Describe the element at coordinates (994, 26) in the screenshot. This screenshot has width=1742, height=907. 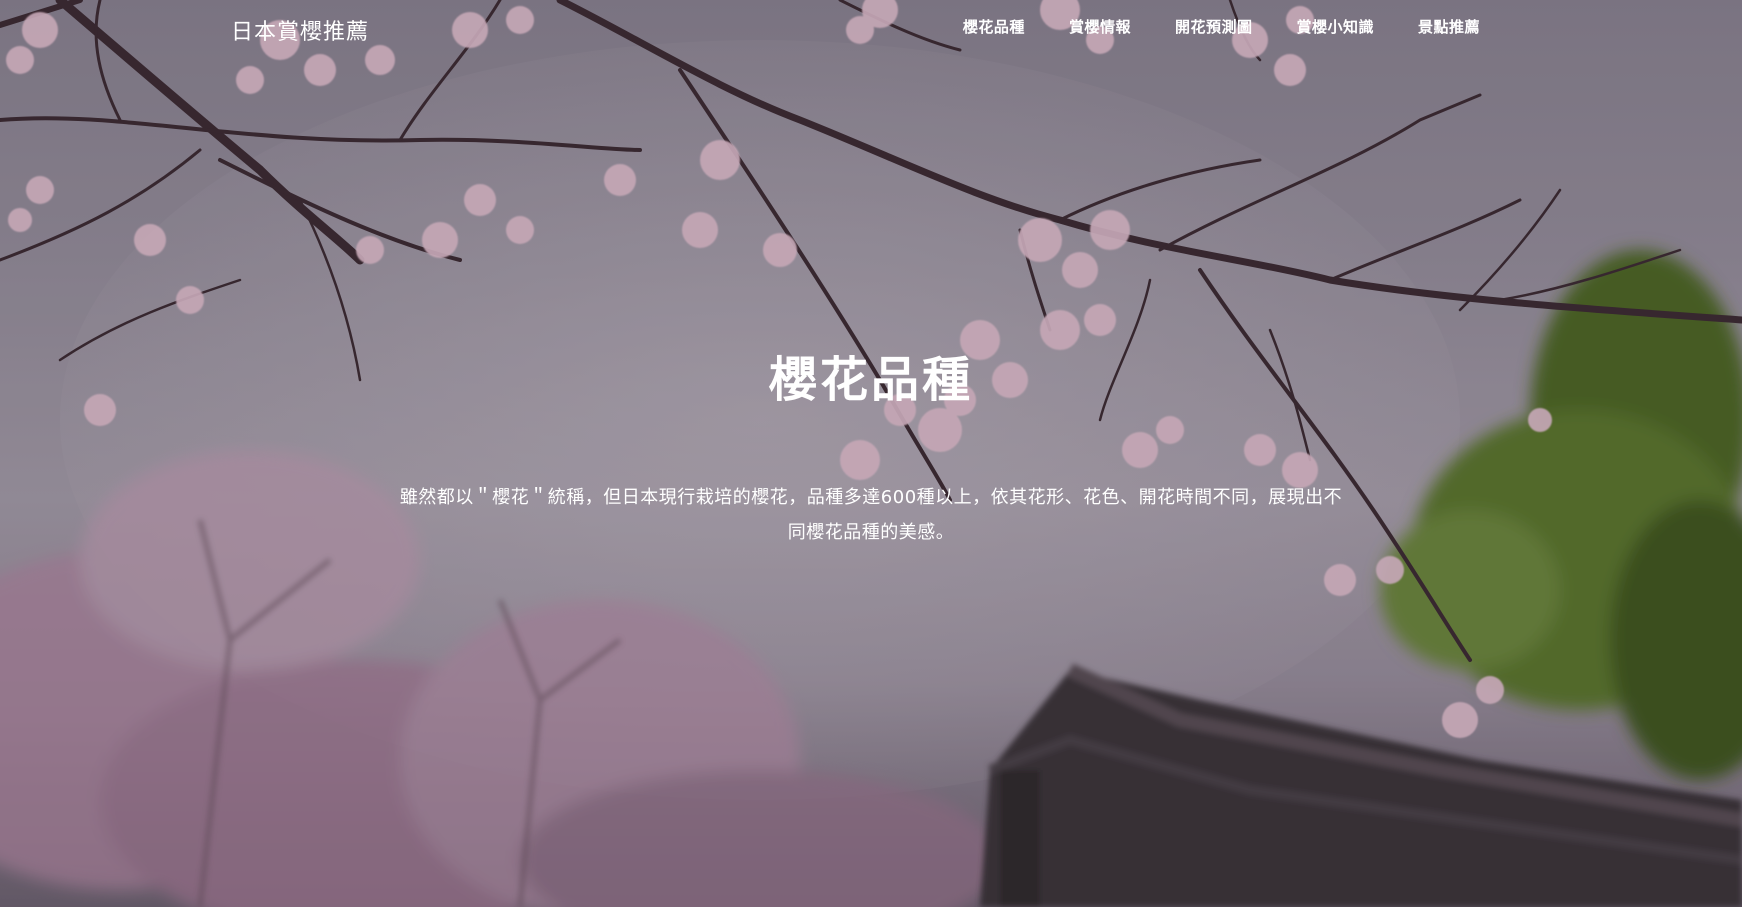
I see `nav-item-cherry-varieties: 櫻花品種` at that location.